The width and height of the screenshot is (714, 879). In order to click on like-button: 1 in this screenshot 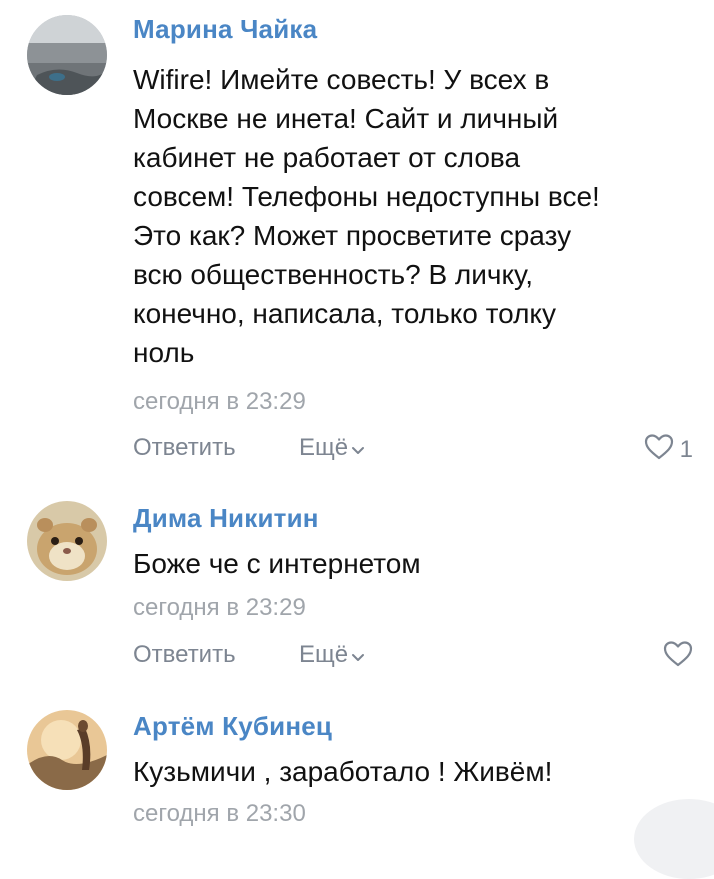, I will do `click(668, 450)`.